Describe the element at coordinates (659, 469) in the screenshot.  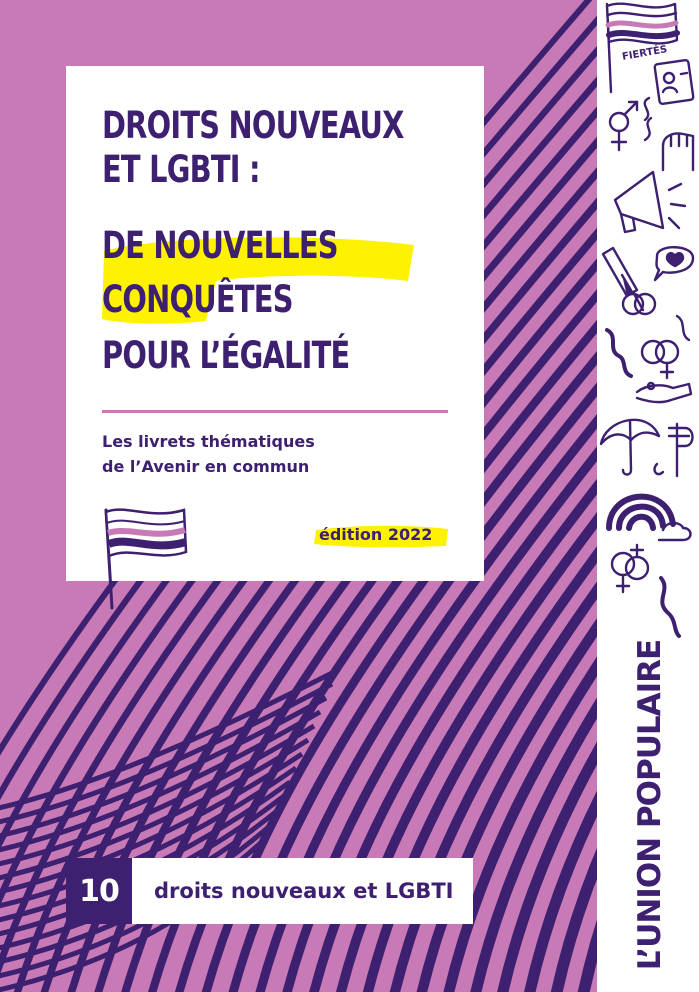
I see `leaf-icon` at that location.